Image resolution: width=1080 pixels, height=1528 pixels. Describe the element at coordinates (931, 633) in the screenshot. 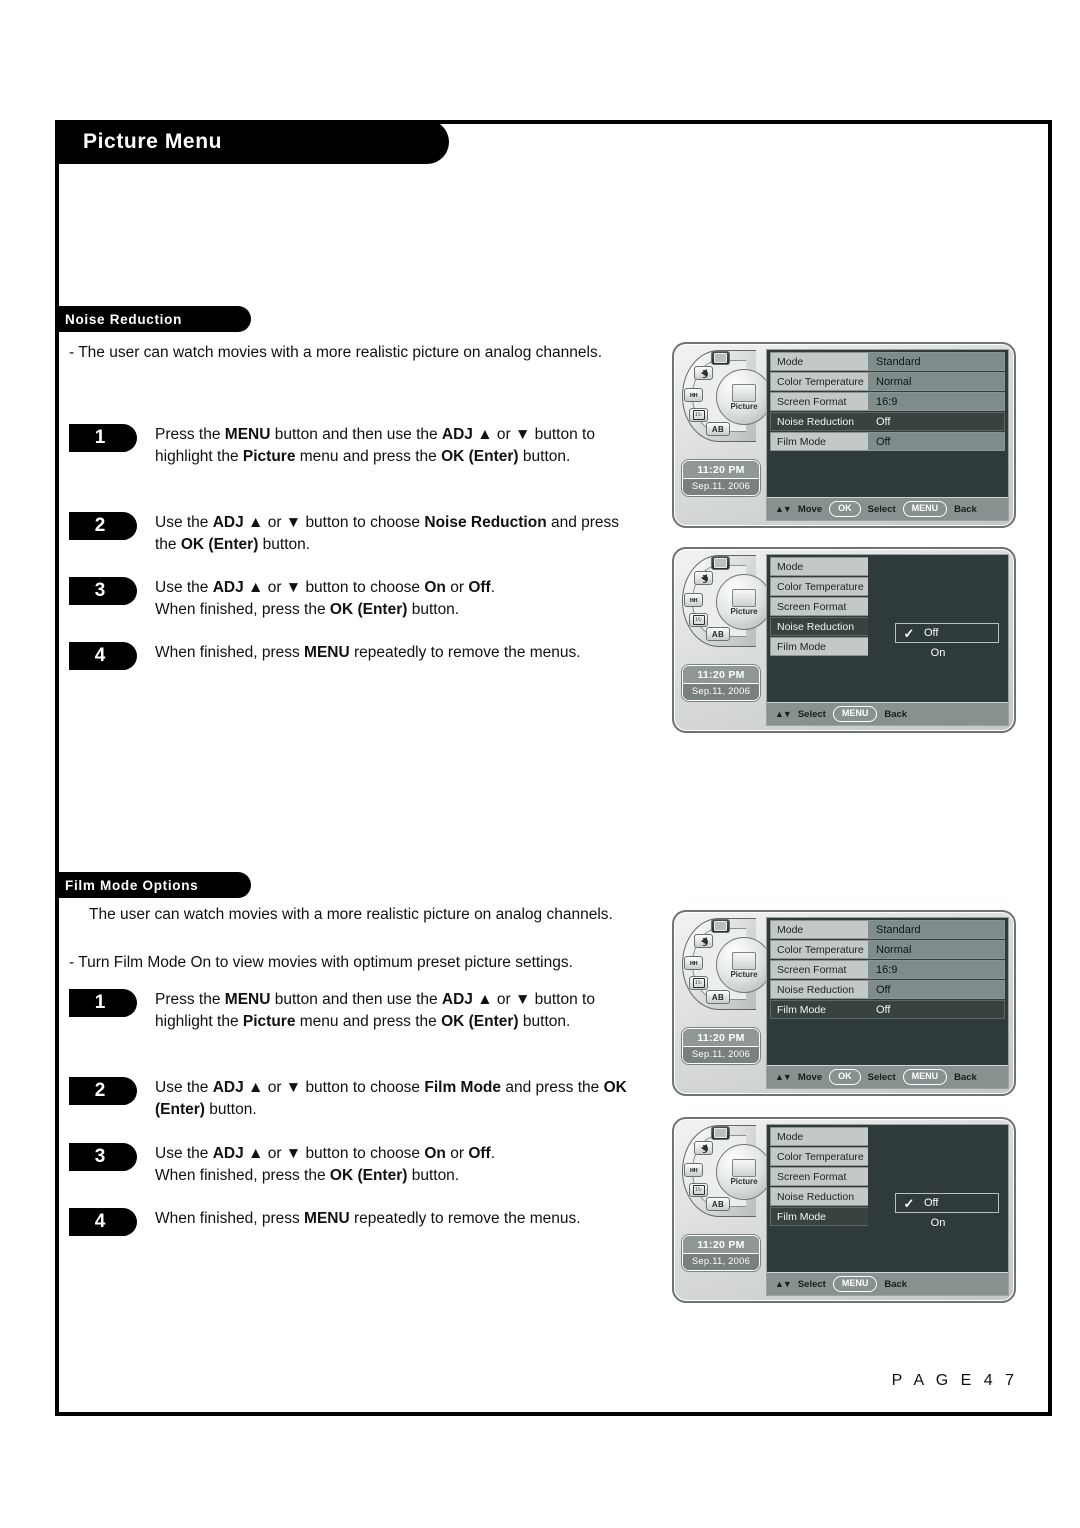

I see `choice-label: Off` at that location.